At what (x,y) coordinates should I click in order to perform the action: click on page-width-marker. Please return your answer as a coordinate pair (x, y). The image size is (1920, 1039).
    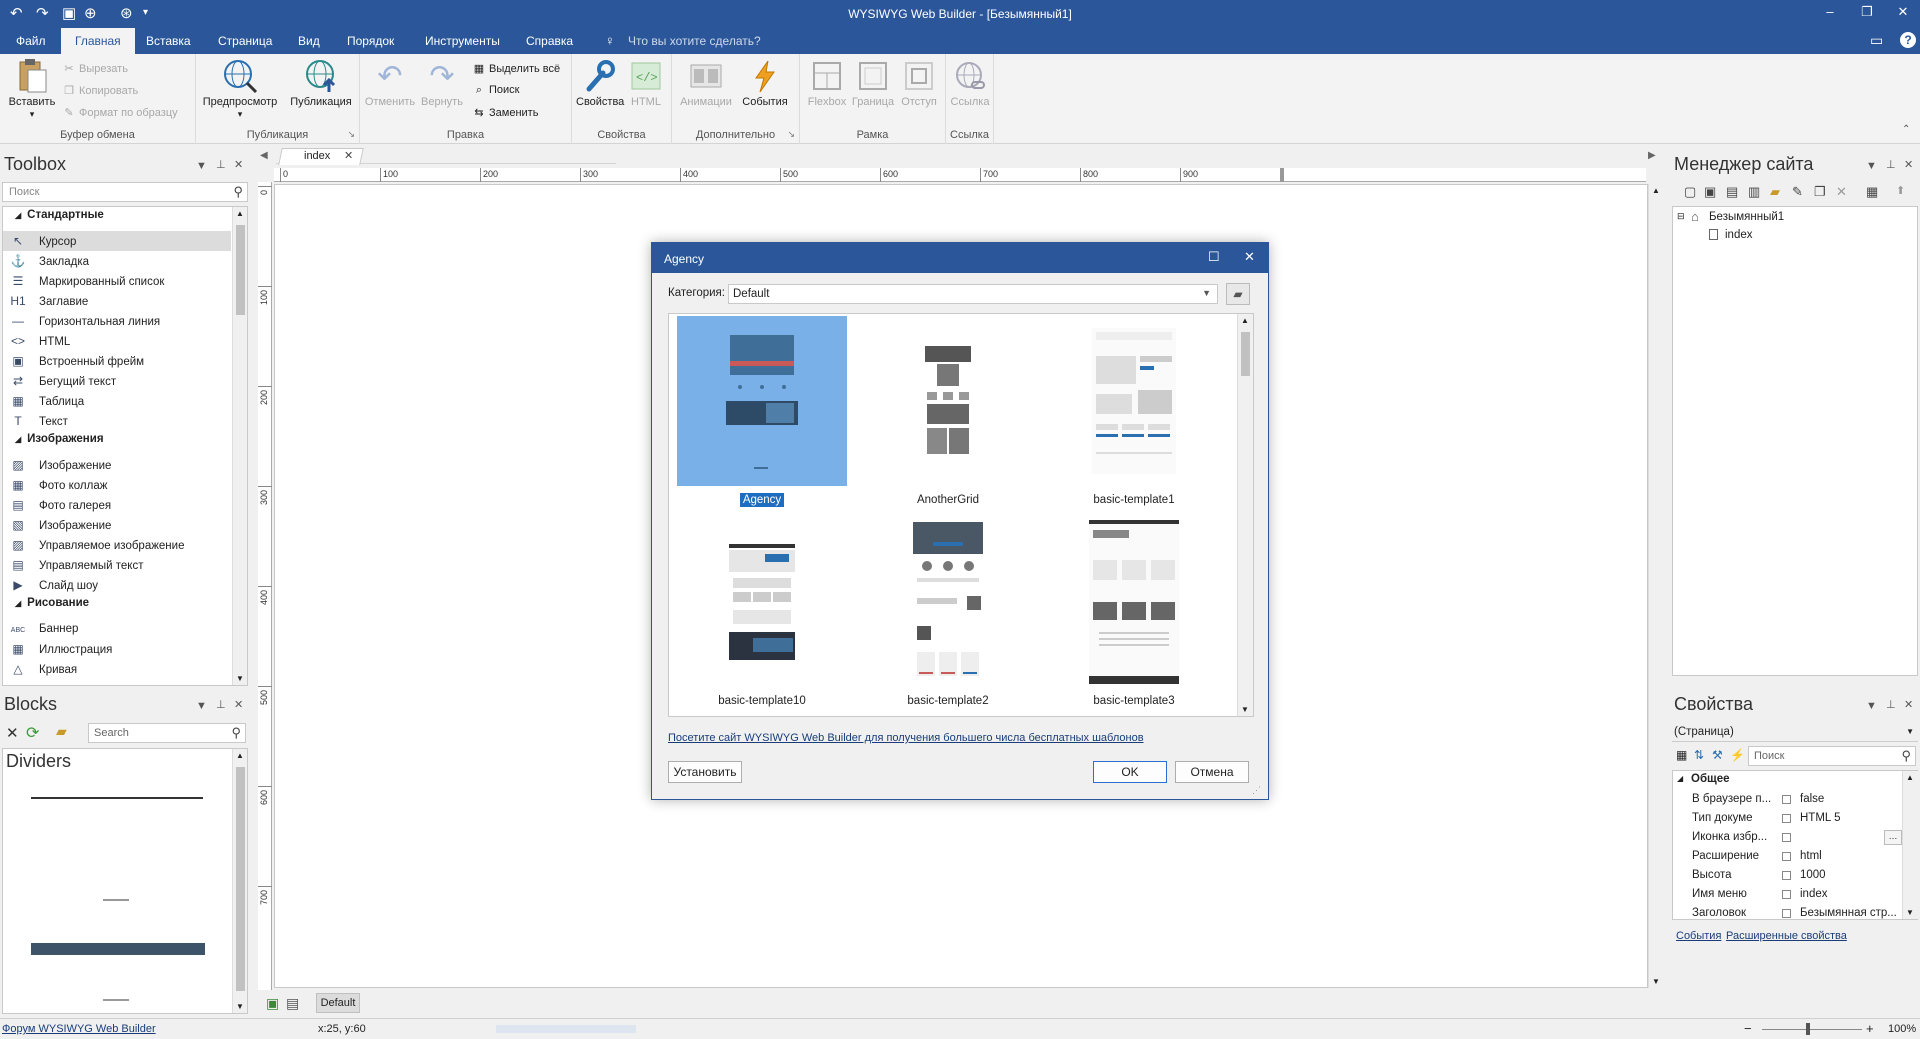
    Looking at the image, I should click on (1282, 175).